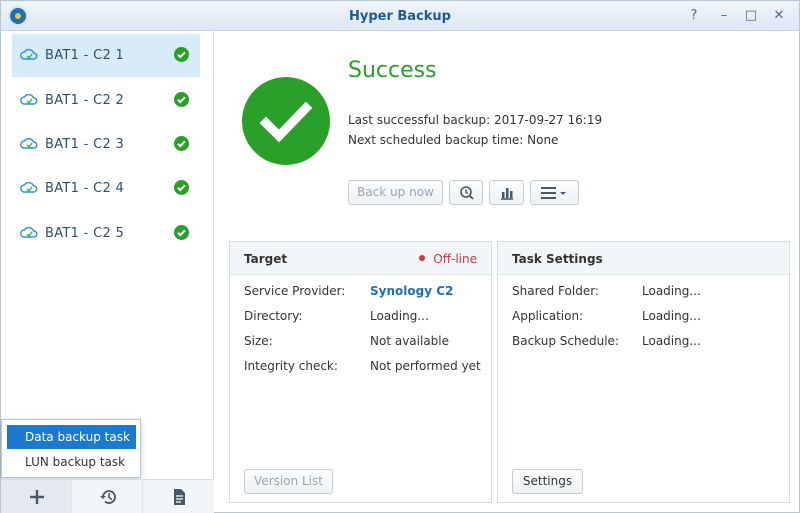  Describe the element at coordinates (273, 316) in the screenshot. I see `directory-label: Directory:` at that location.